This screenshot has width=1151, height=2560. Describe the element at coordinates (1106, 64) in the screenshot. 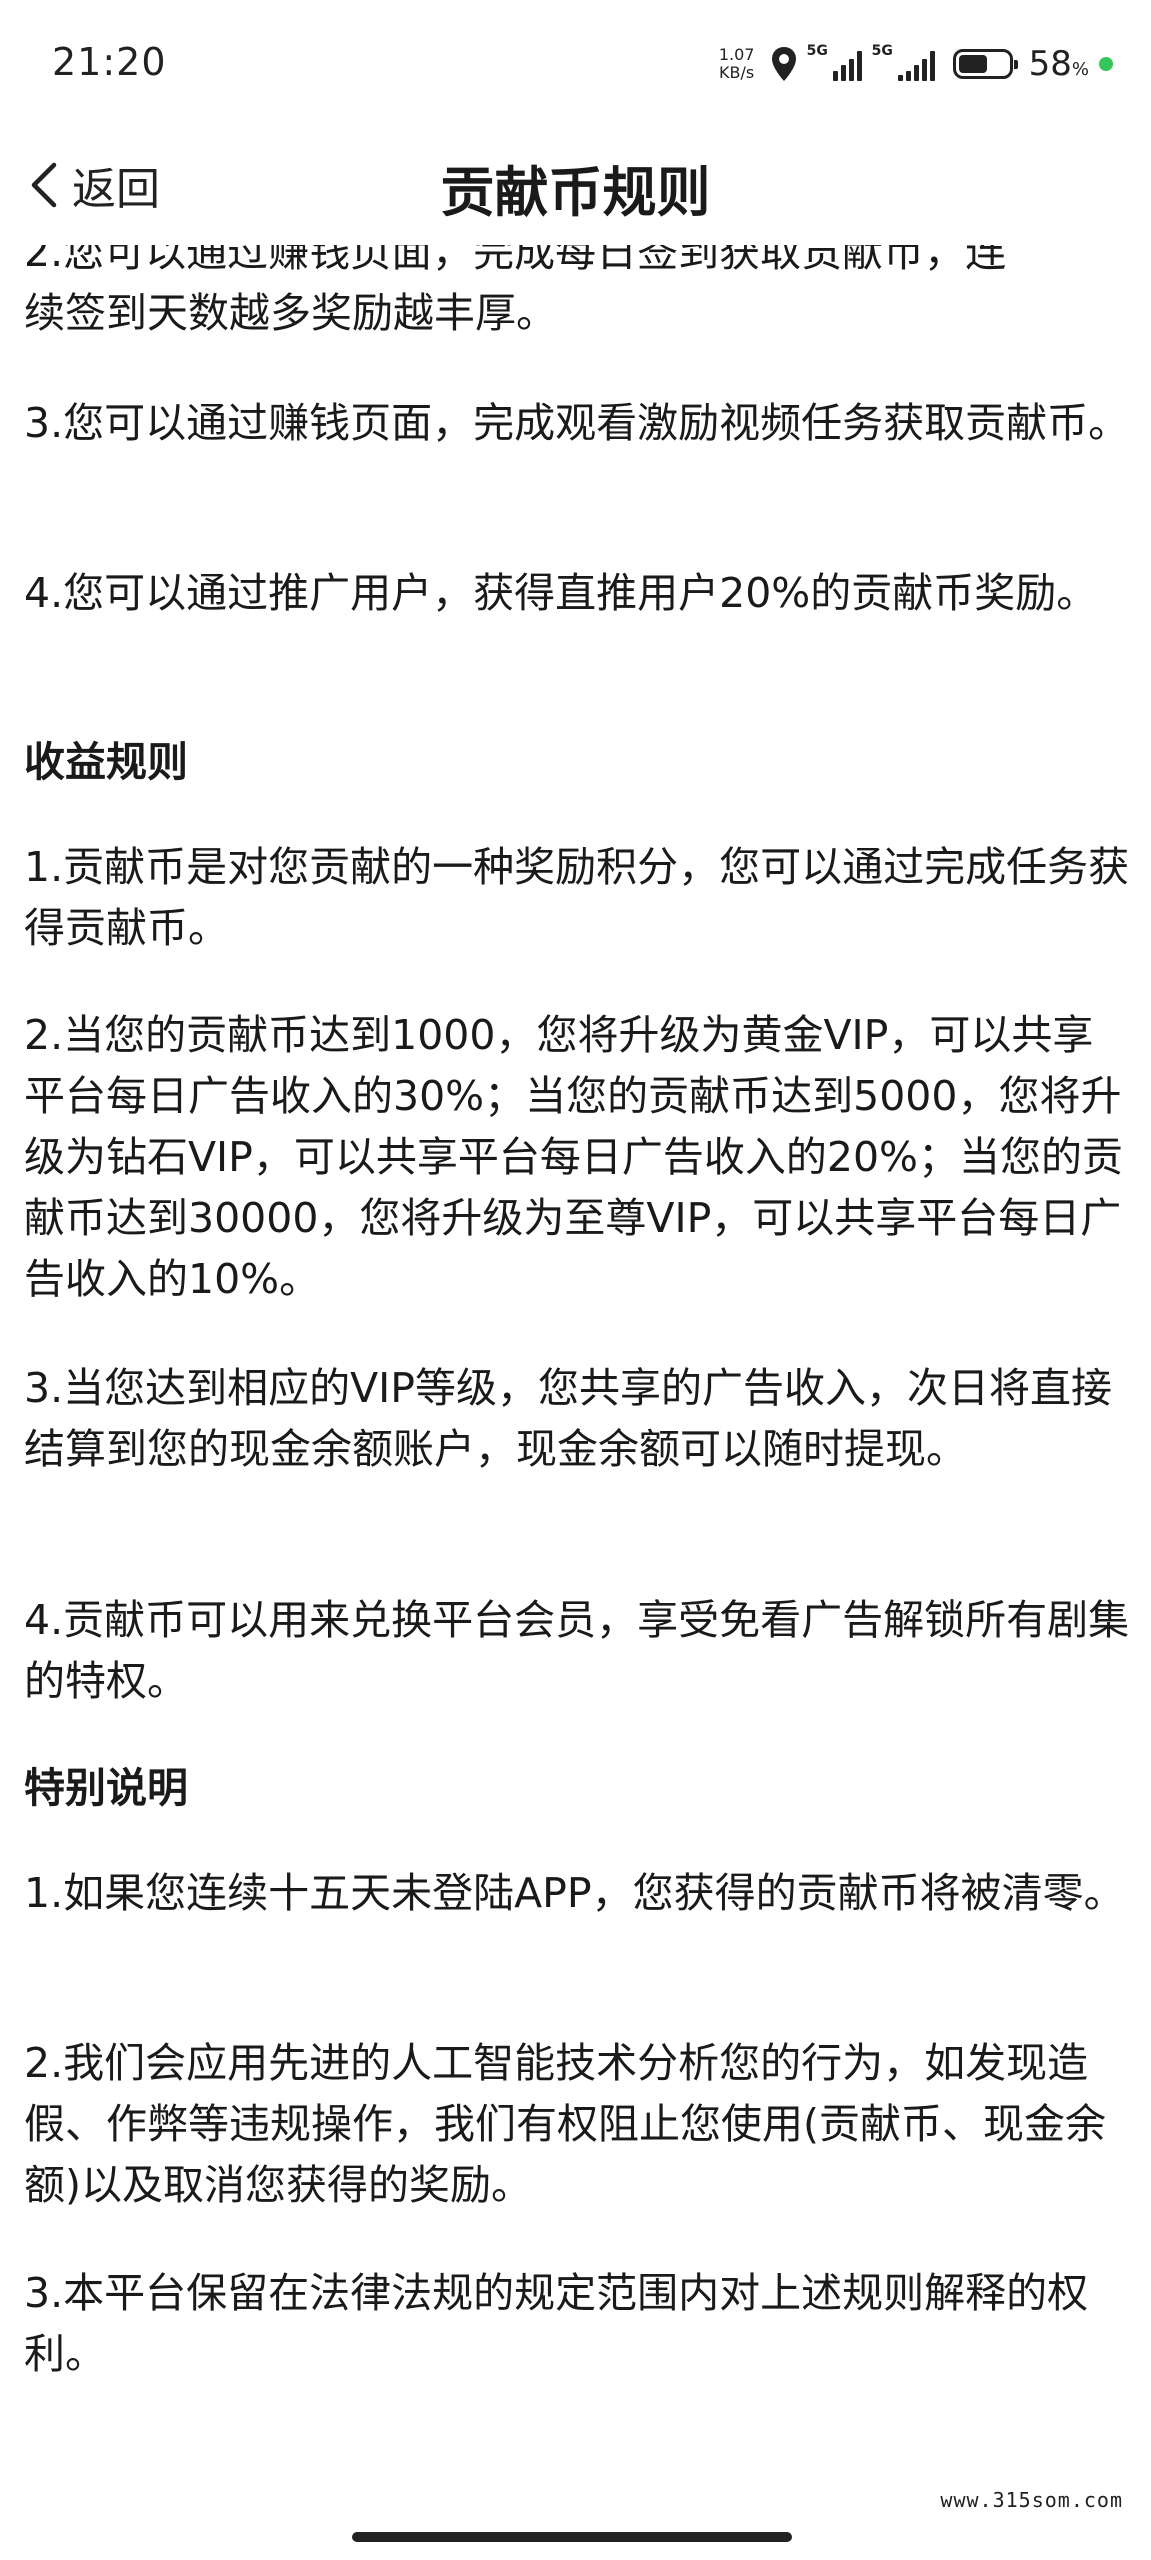

I see `privacy-indicator-dot` at that location.